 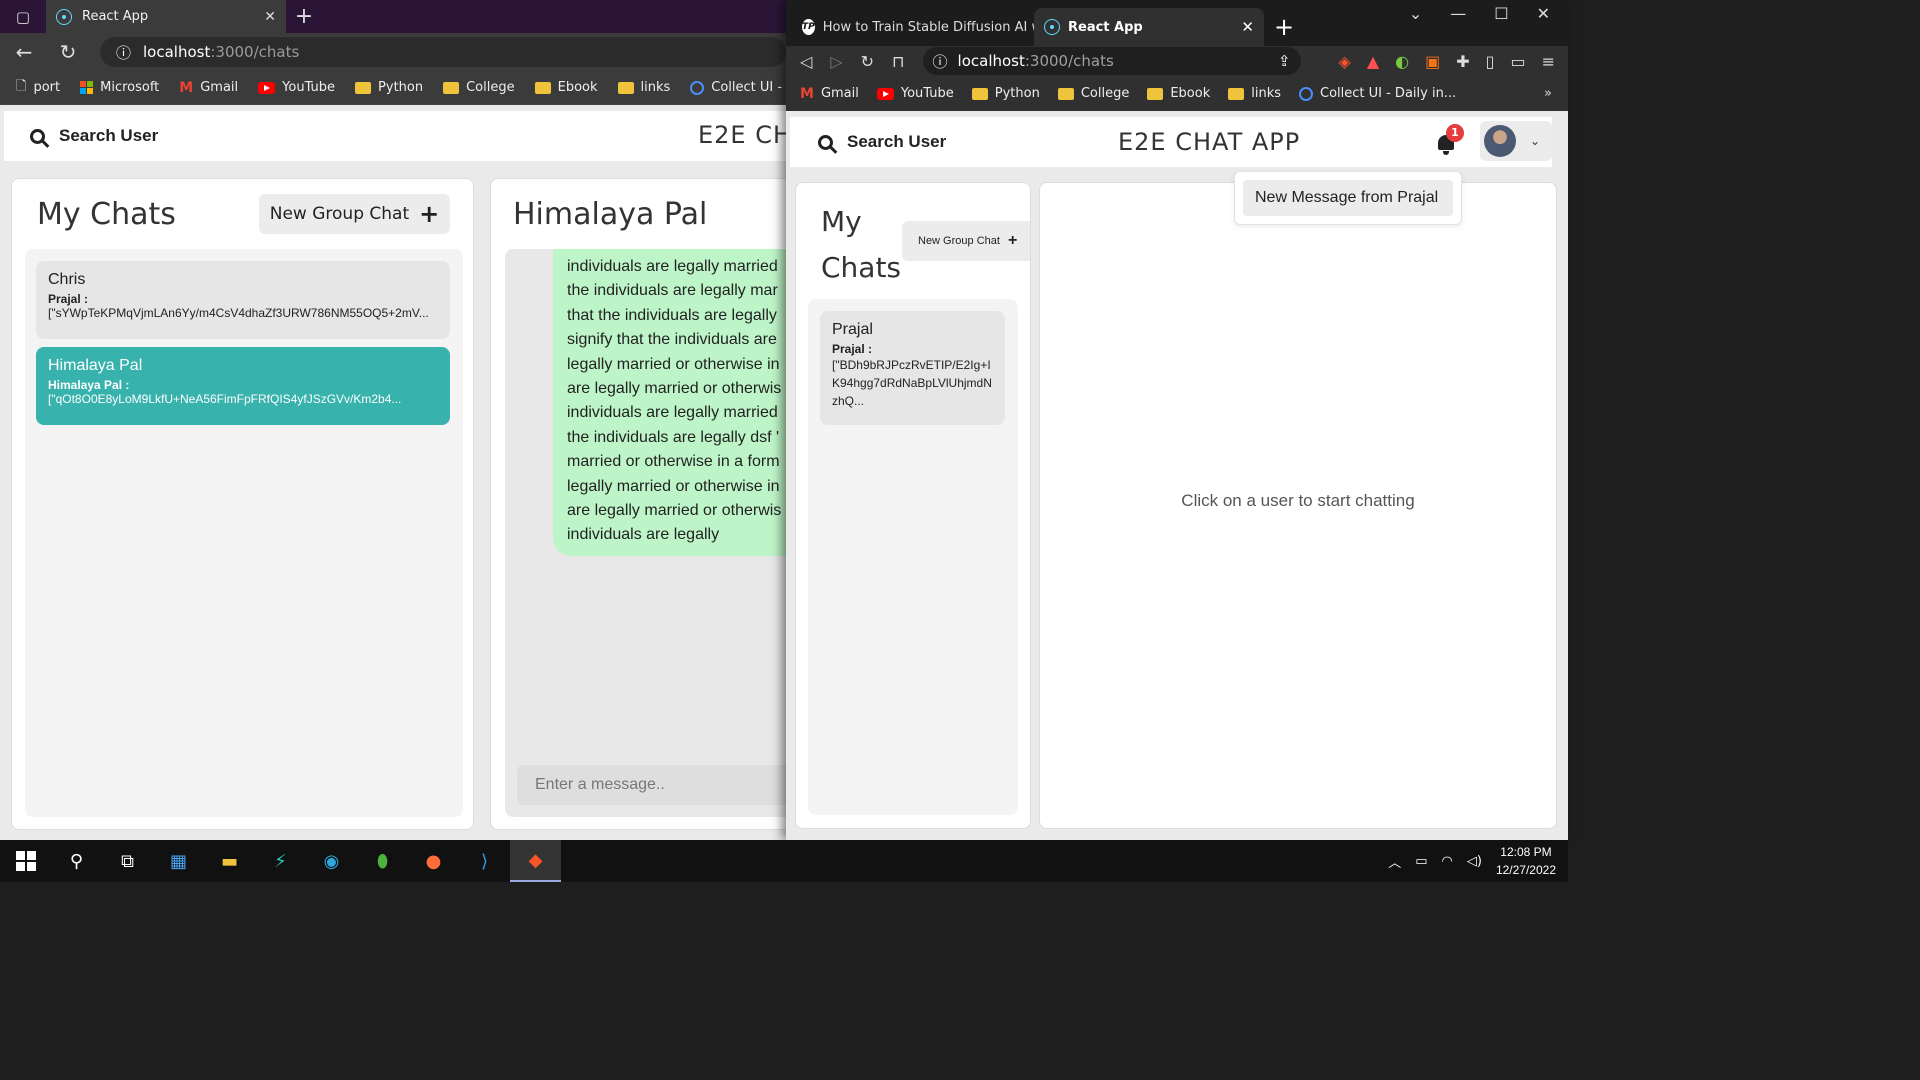 I want to click on close-window-icon: ✕, so click(x=1543, y=13).